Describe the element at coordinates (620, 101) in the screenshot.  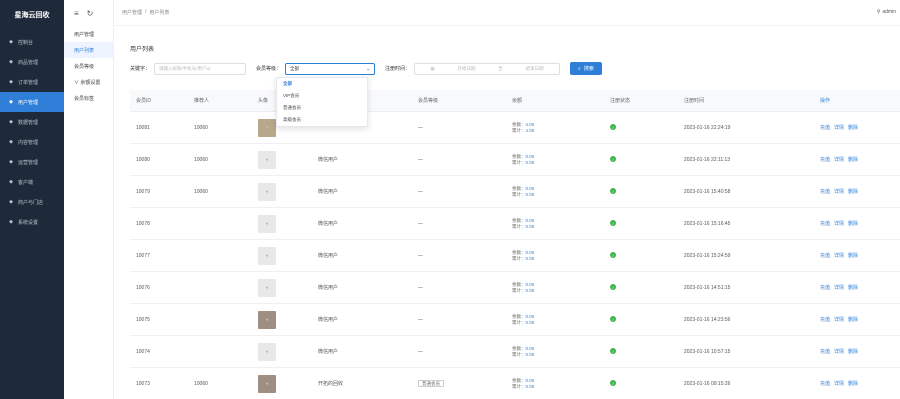
I see `column-header: 注册状态` at that location.